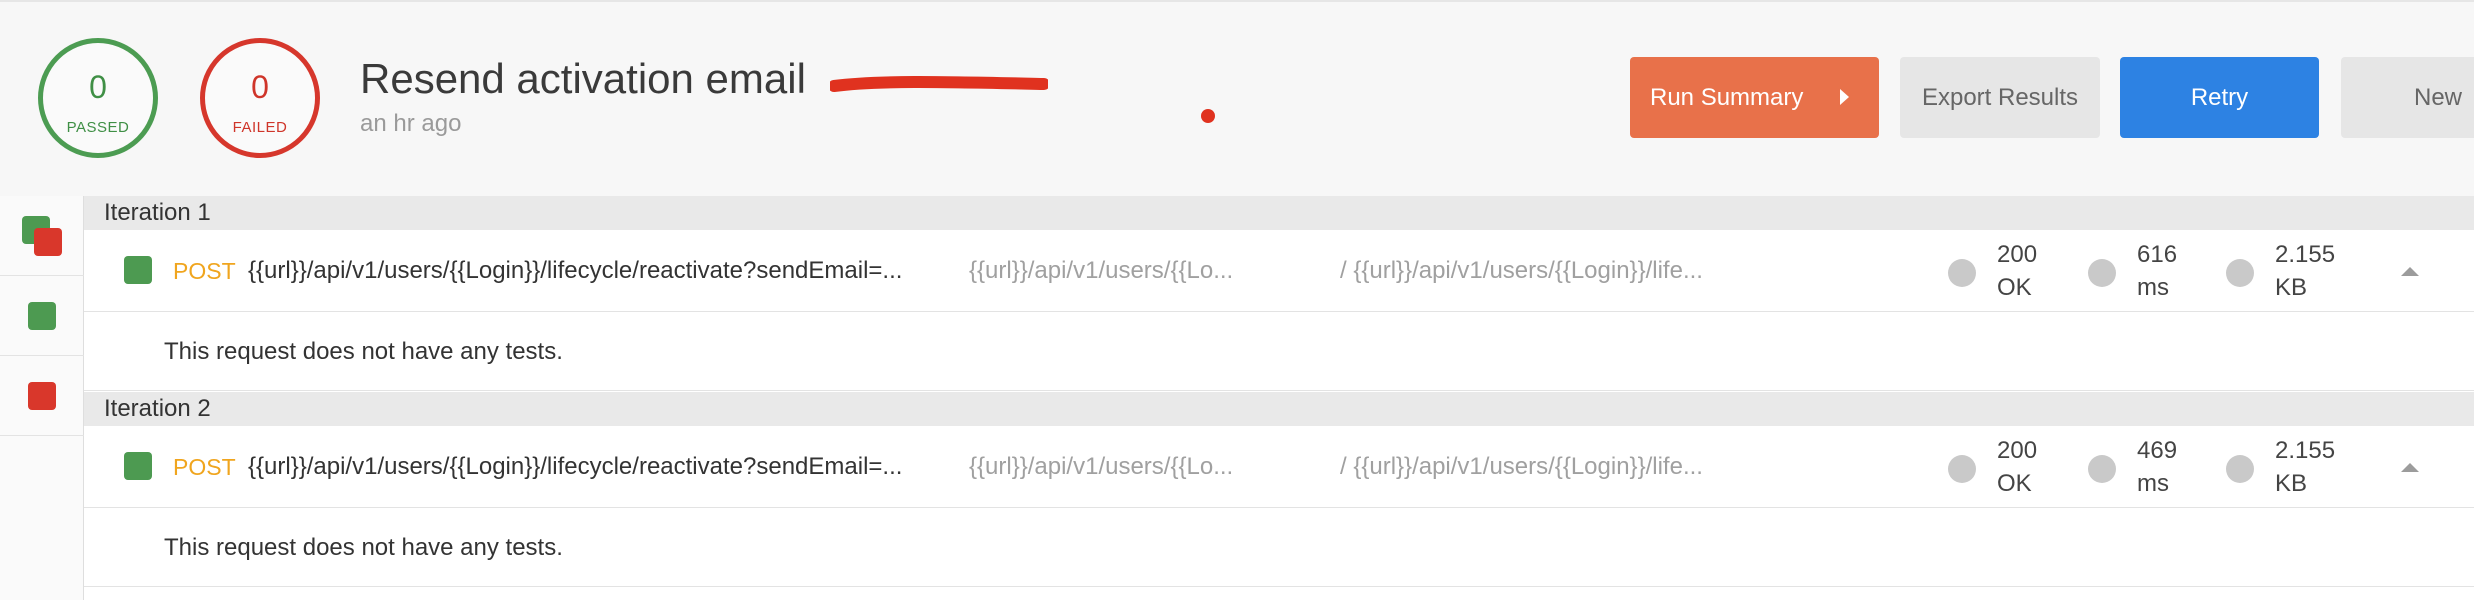 The height and width of the screenshot is (600, 2474). I want to click on retry-button: Retry, so click(2219, 97).